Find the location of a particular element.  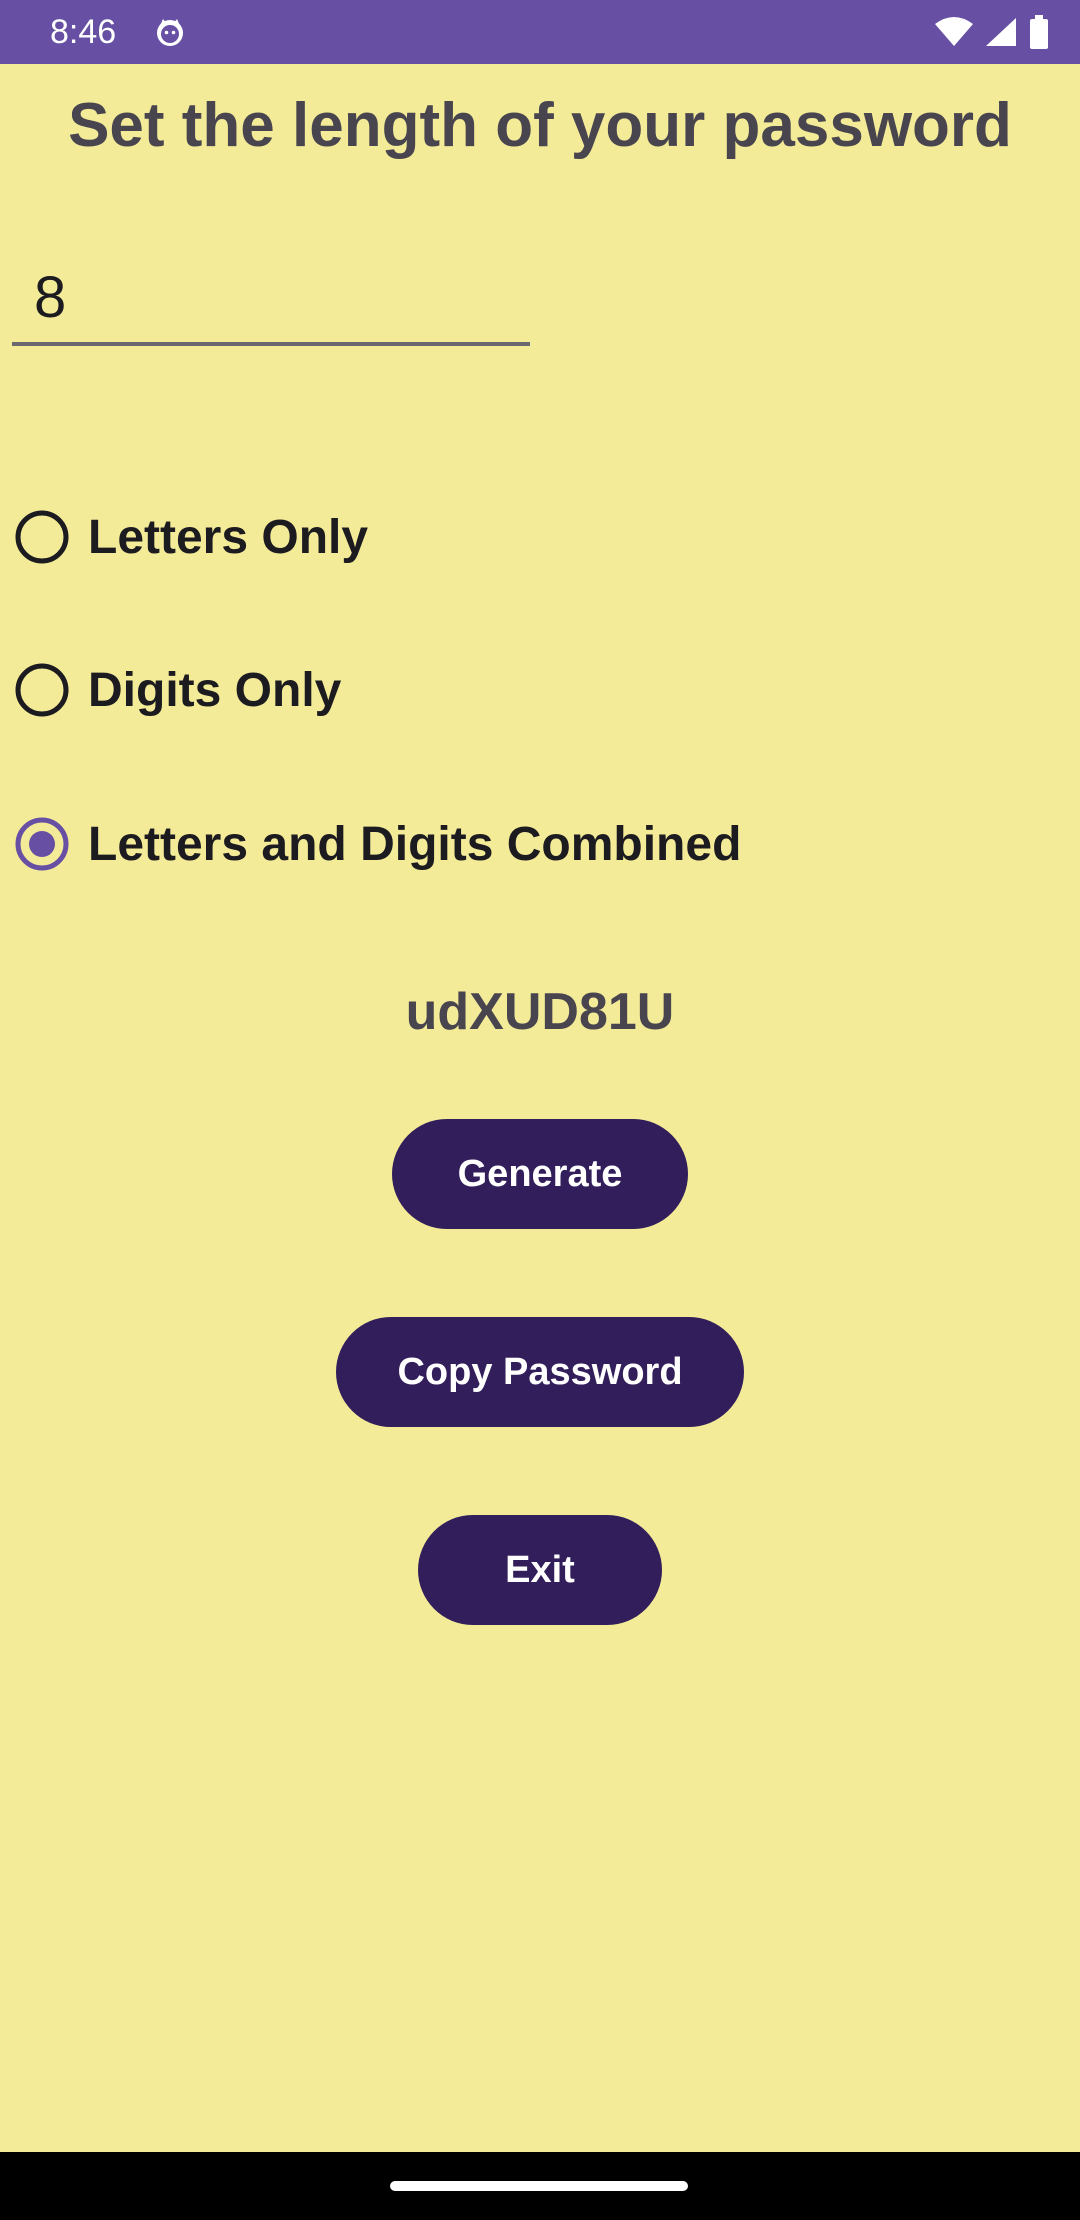

radio-digits-only: Digits Only is located at coordinates (177, 690).